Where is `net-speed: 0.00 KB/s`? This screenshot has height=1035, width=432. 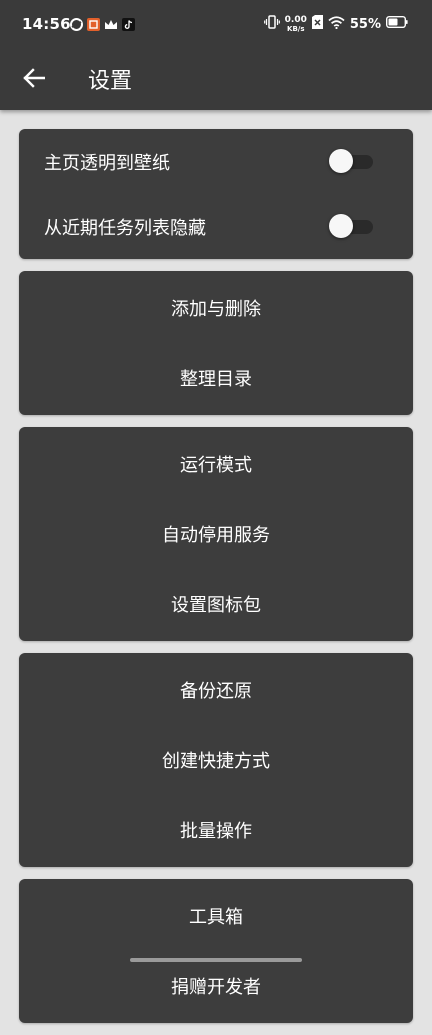 net-speed: 0.00 KB/s is located at coordinates (295, 23).